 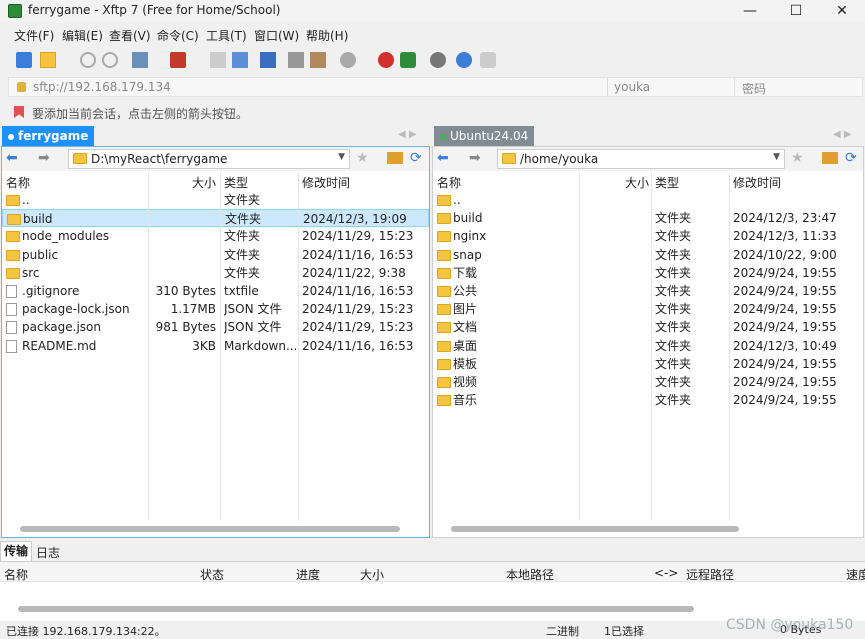 I want to click on toolbar, so click(x=432, y=61).